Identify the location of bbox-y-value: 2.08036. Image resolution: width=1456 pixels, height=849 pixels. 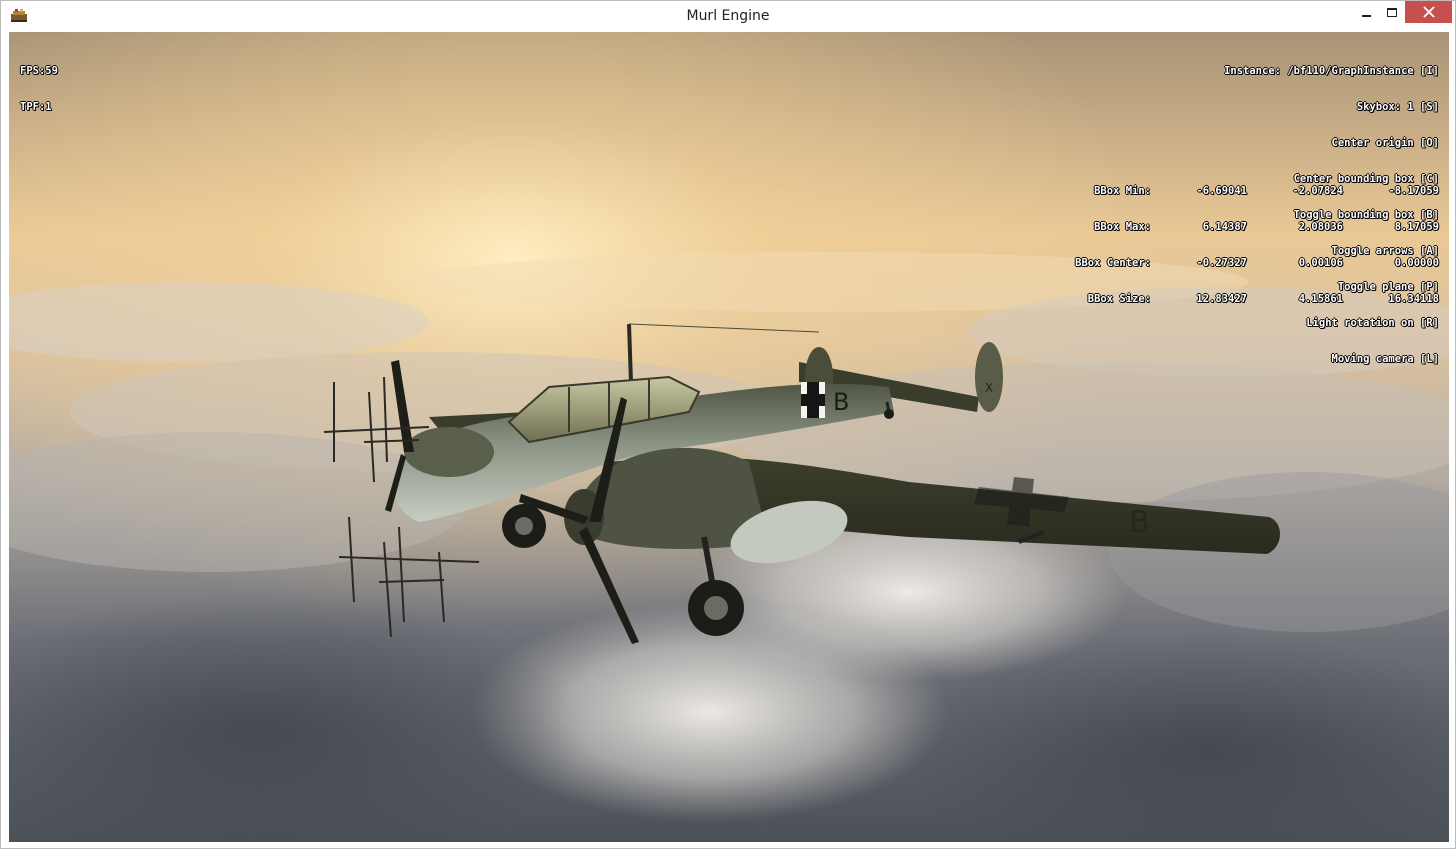
(1320, 227).